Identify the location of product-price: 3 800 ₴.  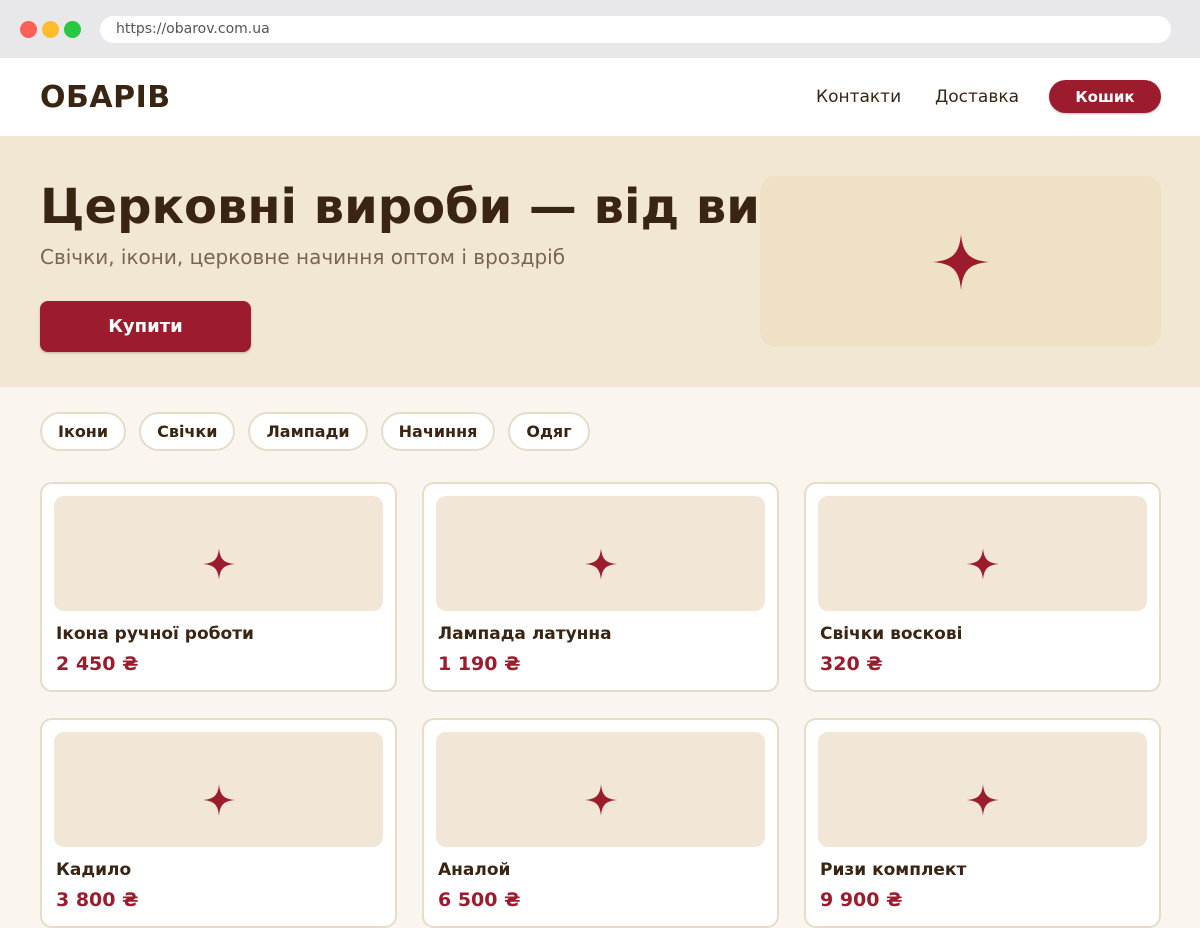
(97, 900).